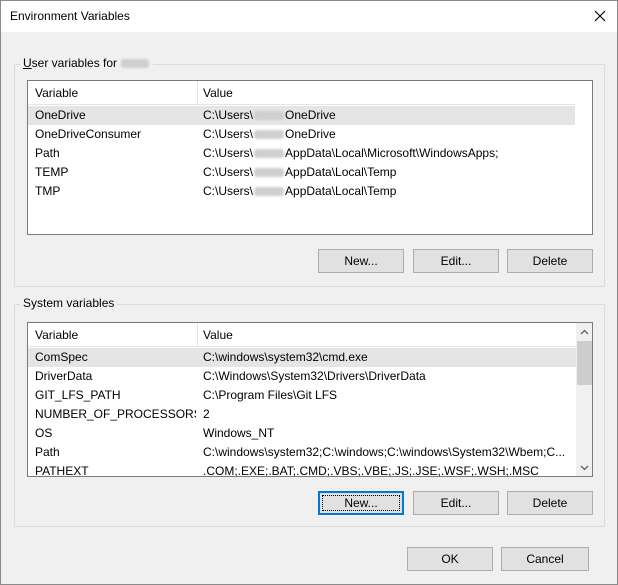 This screenshot has width=618, height=585. I want to click on value-cell: Windows_NT, so click(239, 433).